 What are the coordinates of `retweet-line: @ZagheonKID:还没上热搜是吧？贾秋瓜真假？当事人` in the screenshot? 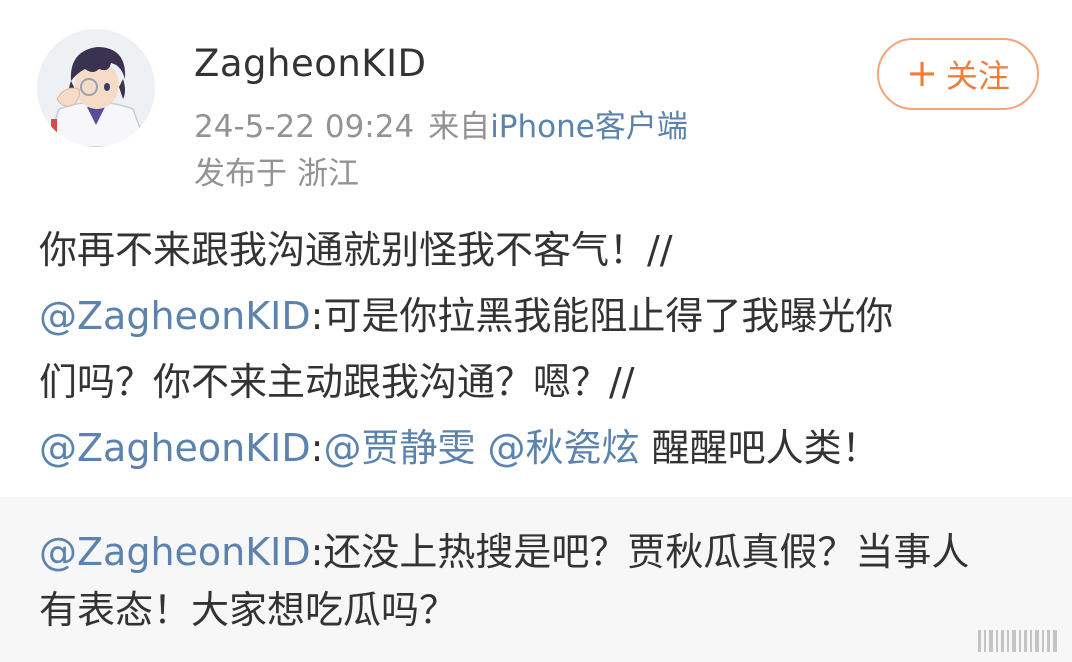 It's located at (504, 552).